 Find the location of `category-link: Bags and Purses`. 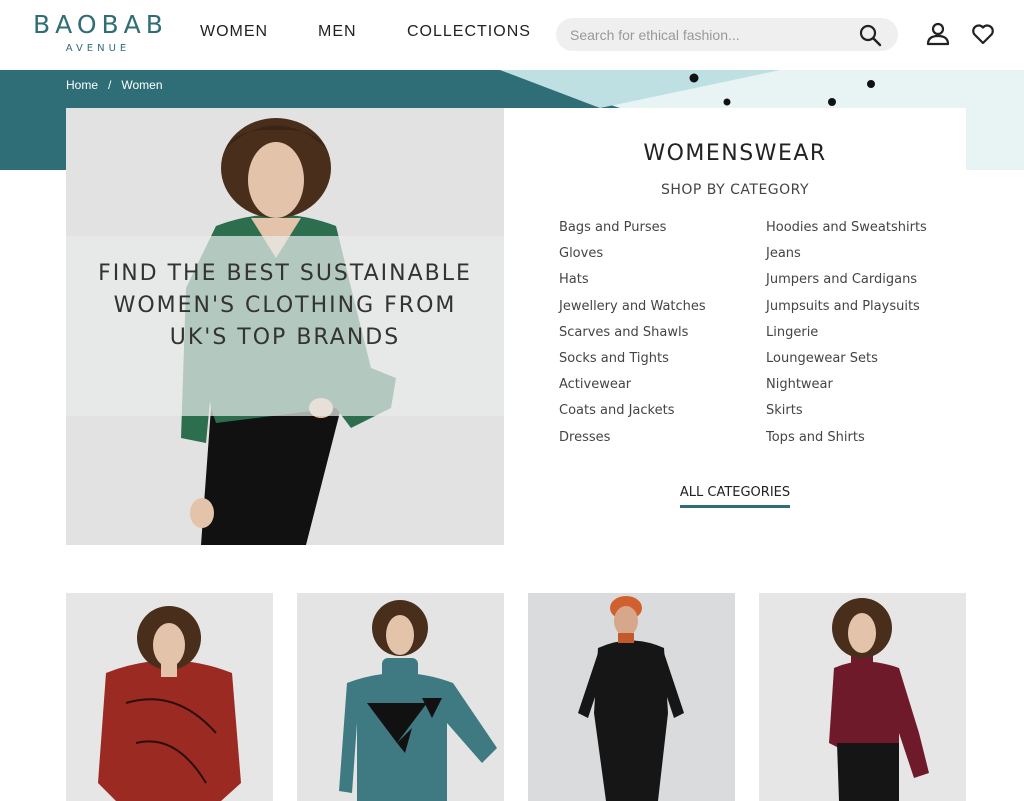

category-link: Bags and Purses is located at coordinates (632, 233).